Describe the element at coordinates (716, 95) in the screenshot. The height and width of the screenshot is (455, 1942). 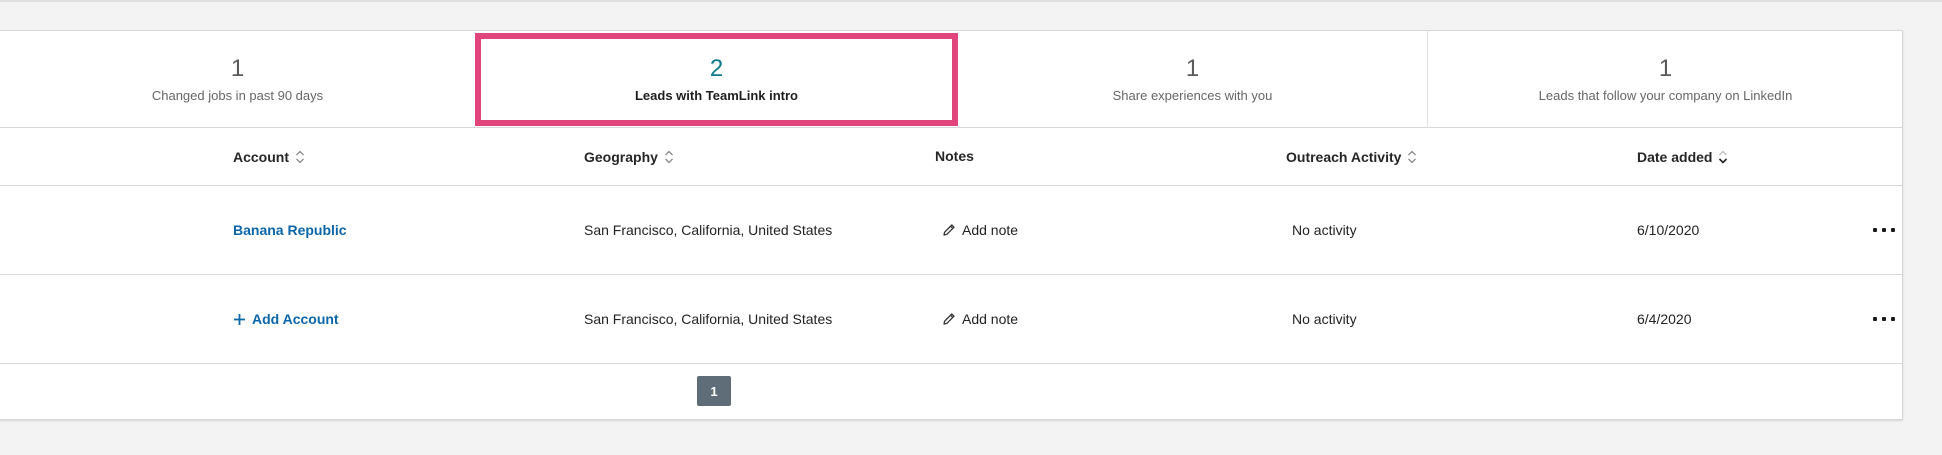
I see `filter-label: Leads with TeamLink intro` at that location.